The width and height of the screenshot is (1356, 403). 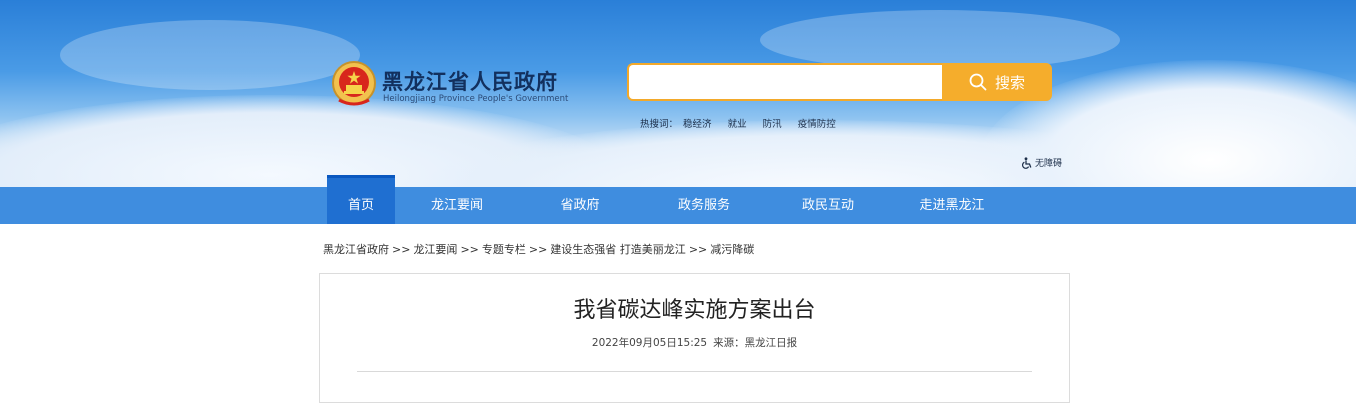 What do you see at coordinates (771, 343) in the screenshot?
I see `article-source: 黑龙江日报` at bounding box center [771, 343].